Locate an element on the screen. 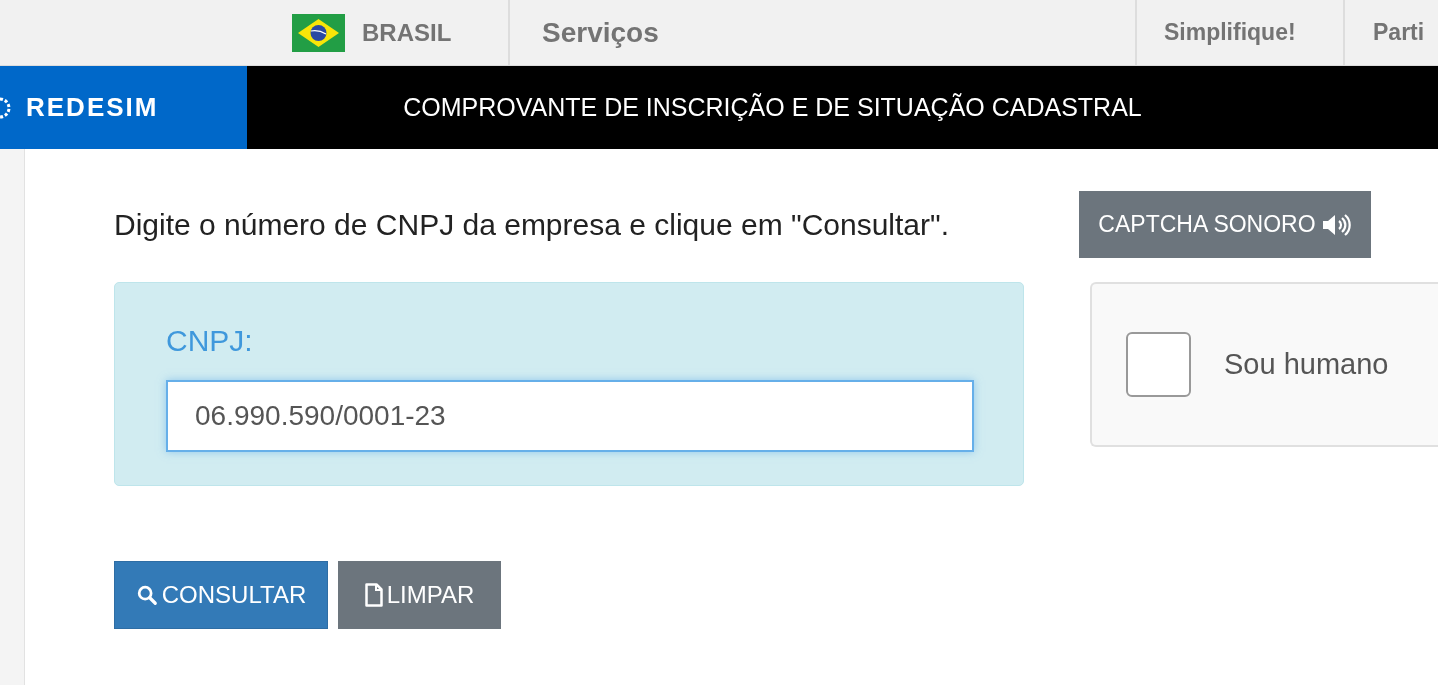  search-button: CONSULTAR is located at coordinates (221, 595).